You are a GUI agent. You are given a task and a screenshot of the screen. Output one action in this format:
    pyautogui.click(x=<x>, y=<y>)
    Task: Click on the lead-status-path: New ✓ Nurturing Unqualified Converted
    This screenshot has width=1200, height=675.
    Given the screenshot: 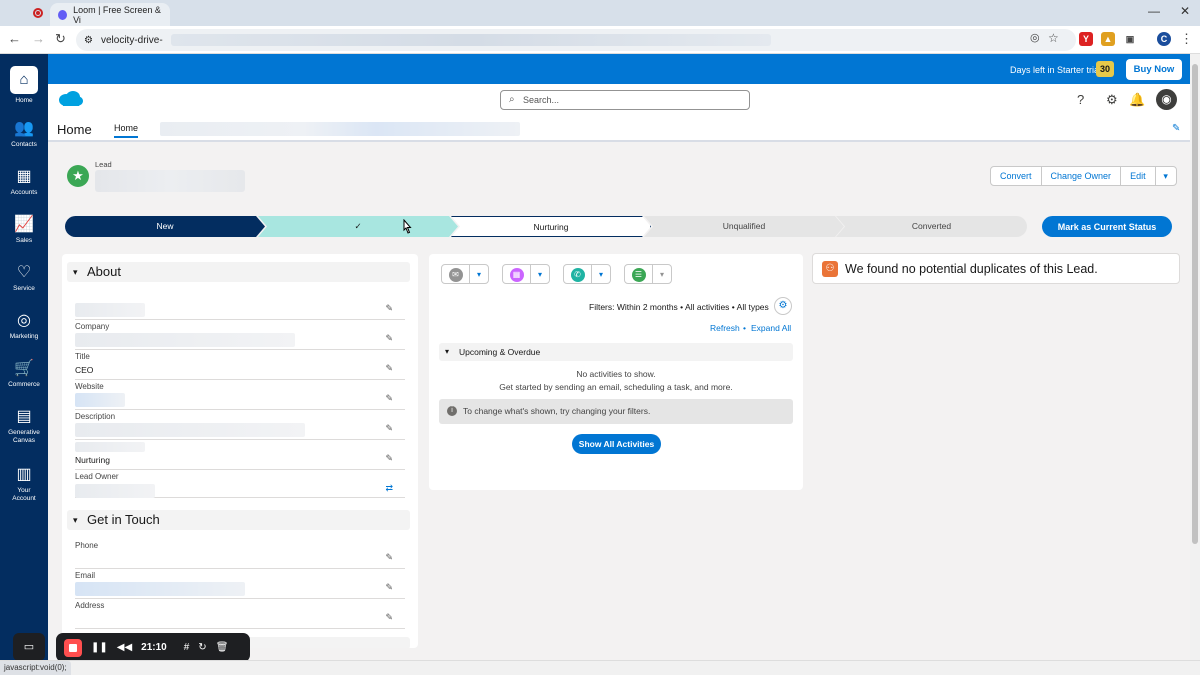 What is the action you would take?
    pyautogui.click(x=546, y=226)
    